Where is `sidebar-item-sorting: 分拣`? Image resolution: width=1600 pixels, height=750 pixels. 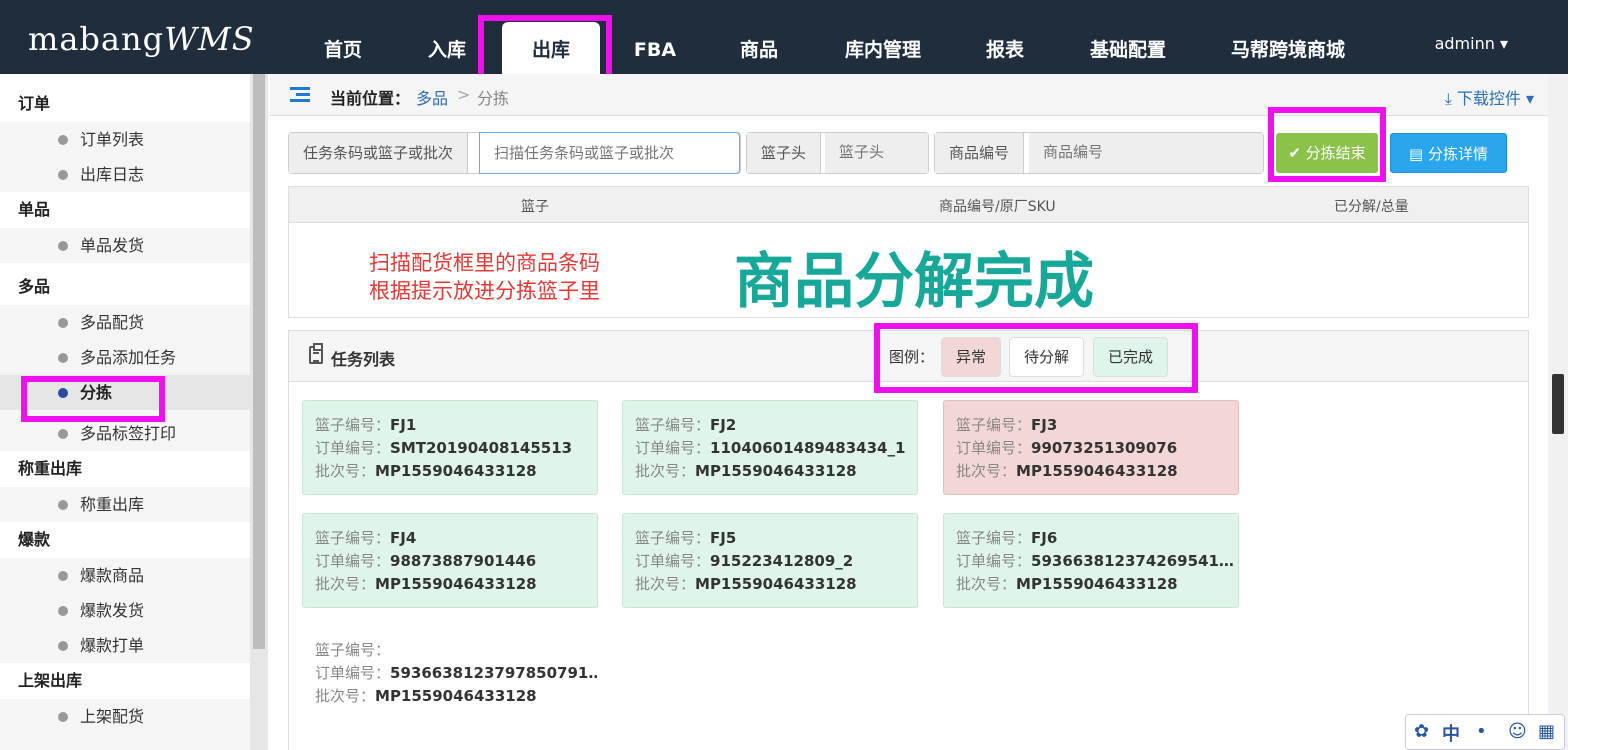 sidebar-item-sorting: 分拣 is located at coordinates (125, 392).